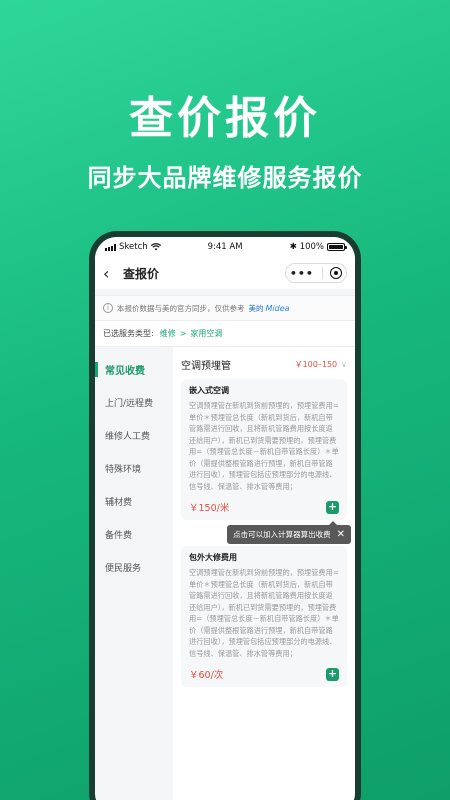 The height and width of the screenshot is (800, 450). I want to click on status-bar: Sketch 9:41 AM ✱ 100%, so click(225, 247).